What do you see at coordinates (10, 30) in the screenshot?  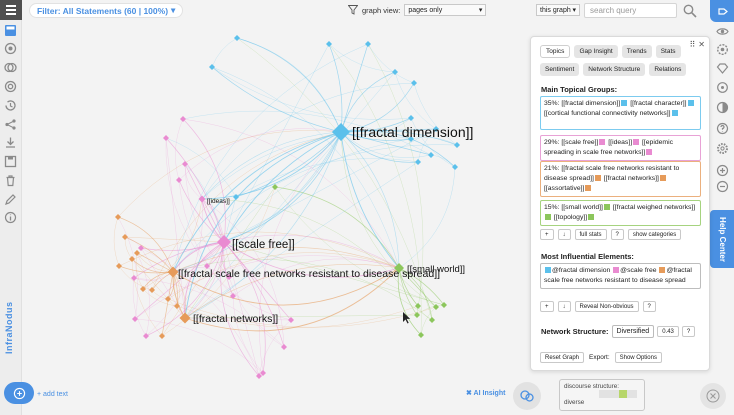 I see `graph-view-icon` at bounding box center [10, 30].